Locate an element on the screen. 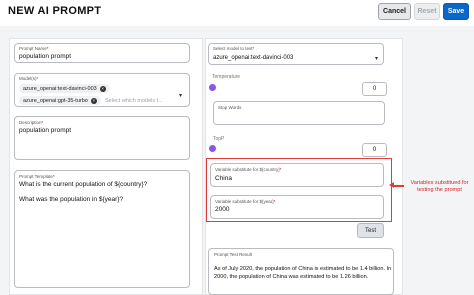  cancel-button: Cancel is located at coordinates (394, 11).